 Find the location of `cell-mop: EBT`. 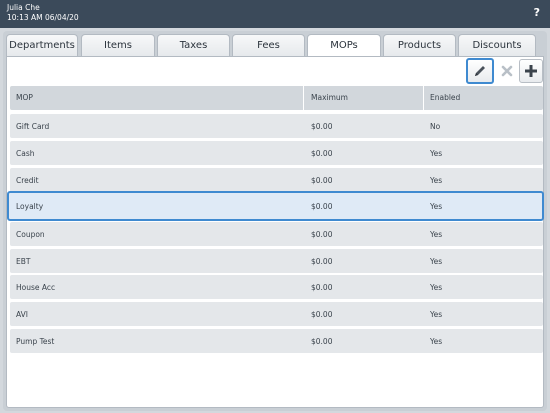

cell-mop: EBT is located at coordinates (23, 261).